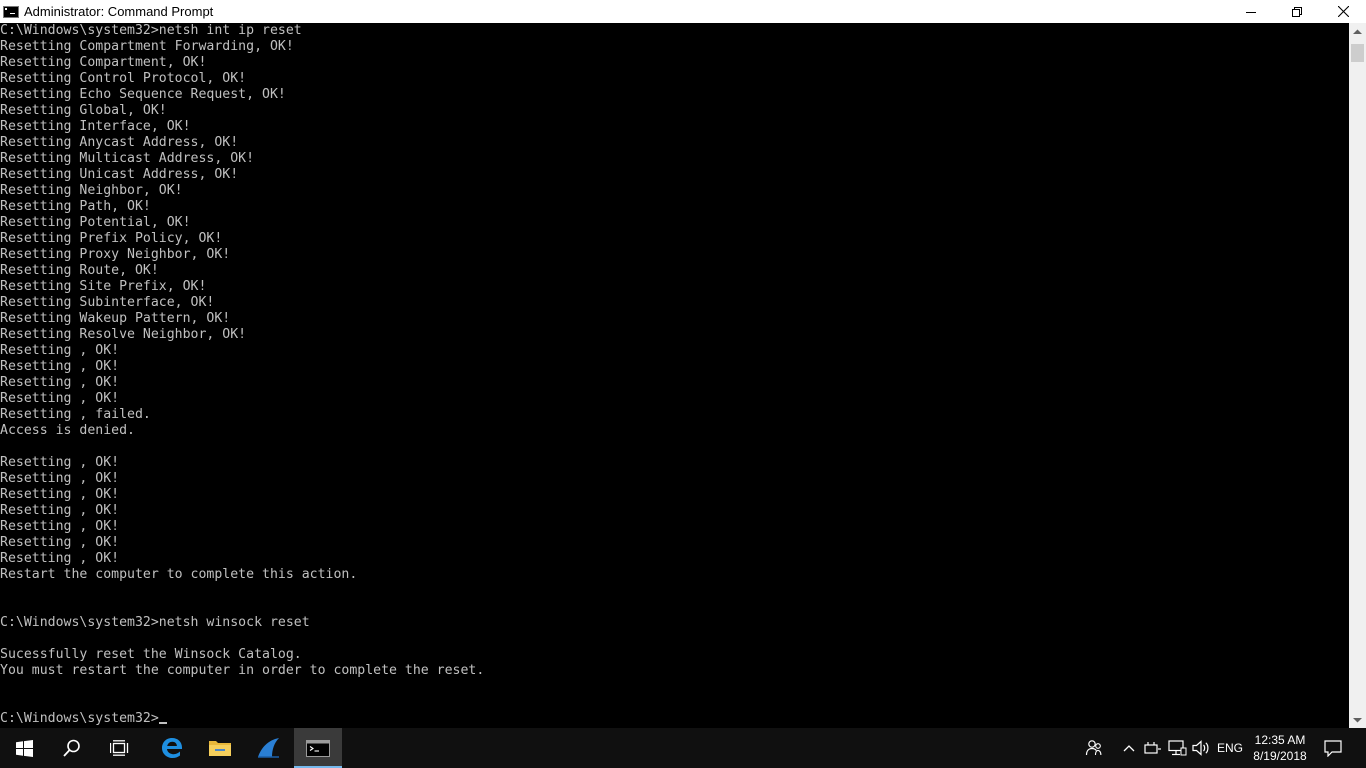 Image resolution: width=1366 pixels, height=768 pixels. I want to click on scroll-up-button, so click(1357, 31).